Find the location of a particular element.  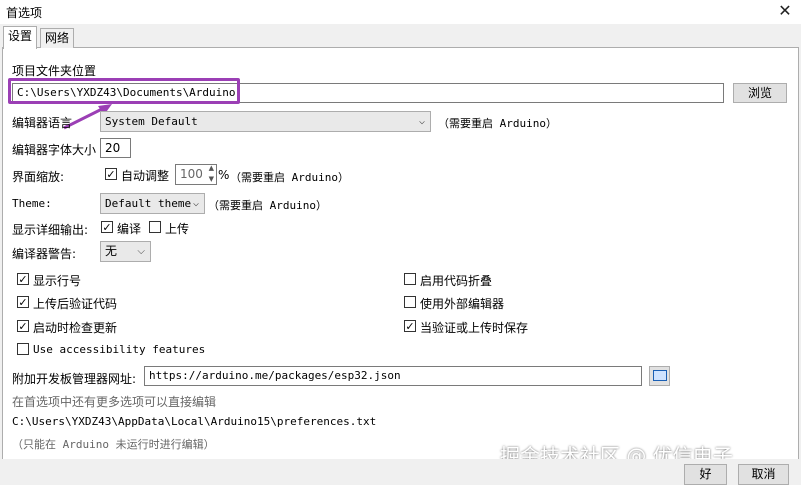

browse-button: 浏览 is located at coordinates (760, 93).